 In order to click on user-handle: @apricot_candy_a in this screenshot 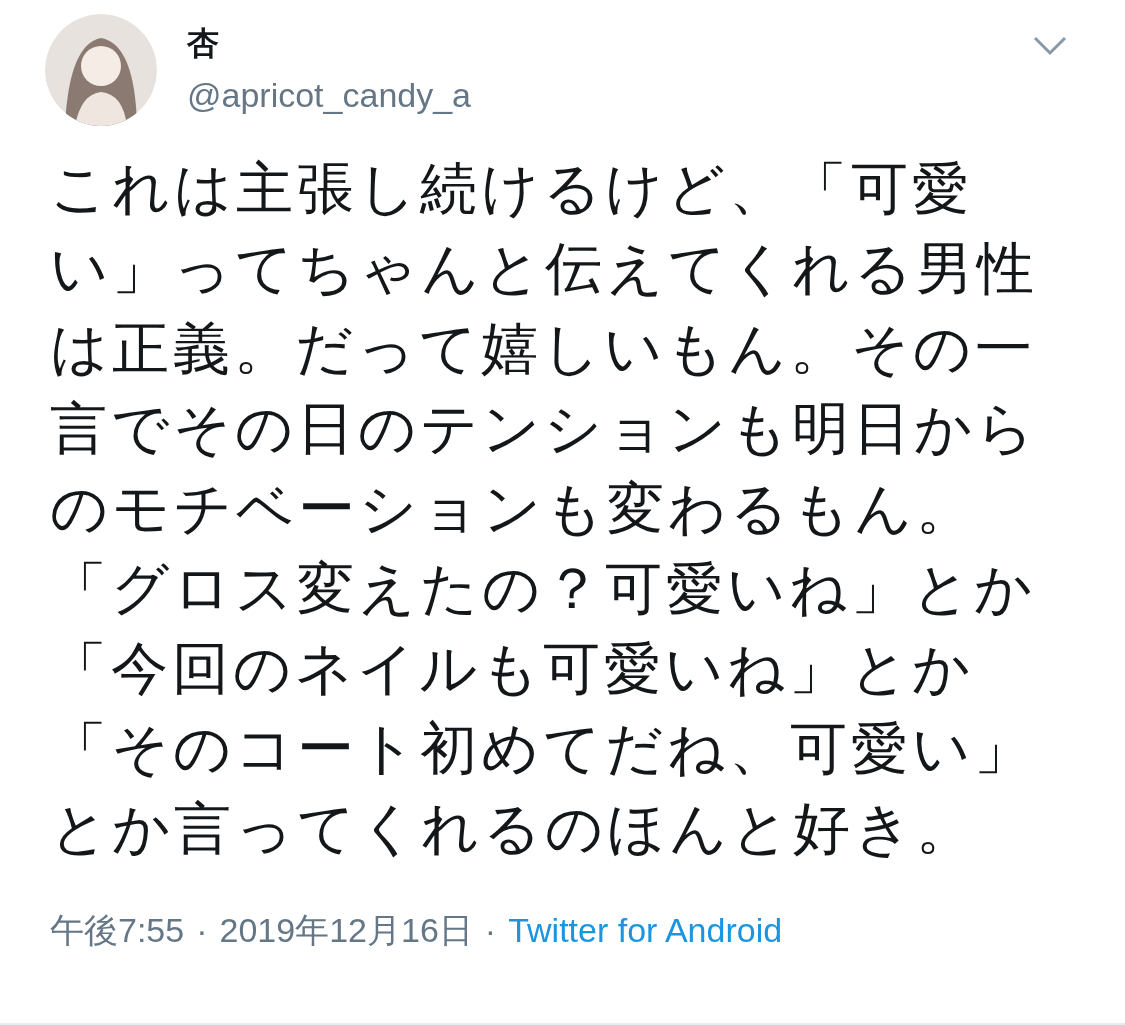, I will do `click(329, 95)`.